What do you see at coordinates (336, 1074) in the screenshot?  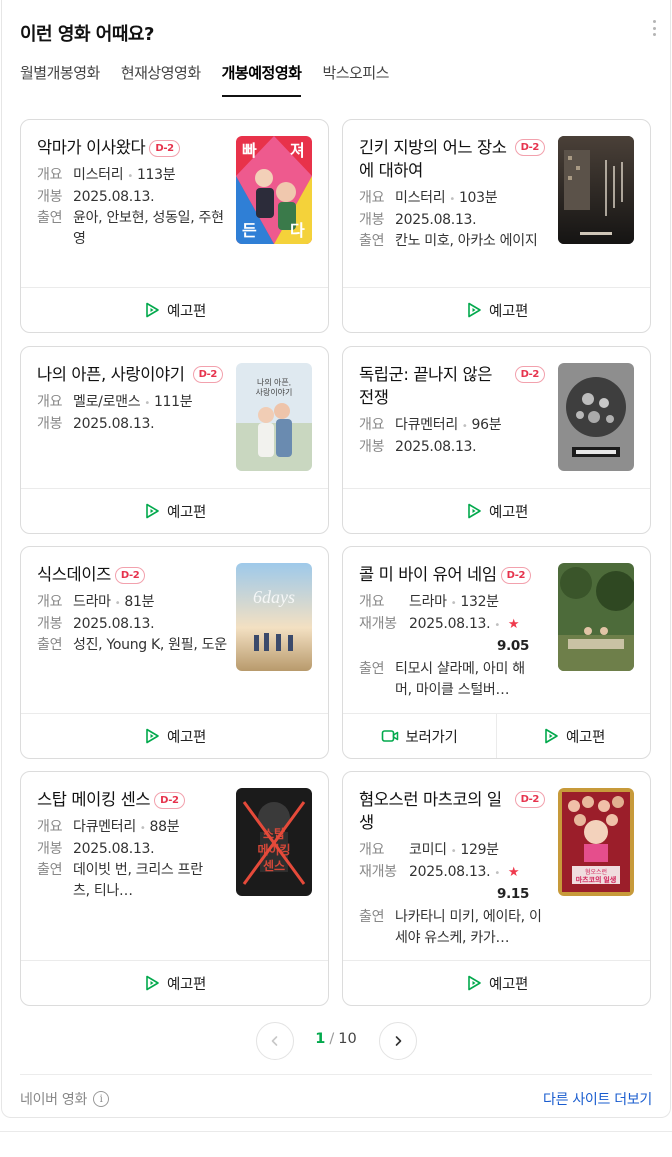 I see `footer-divider` at bounding box center [336, 1074].